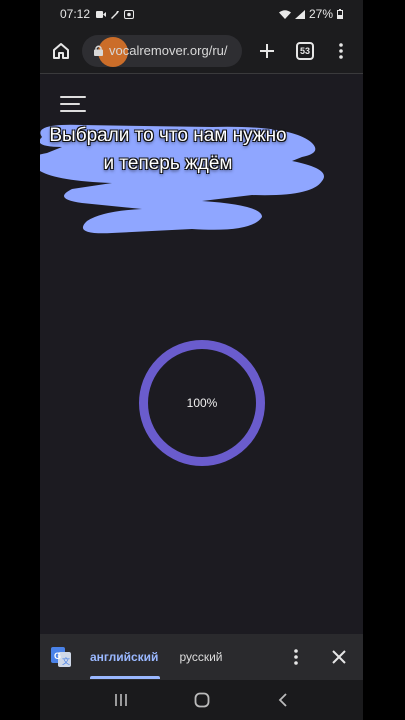  Describe the element at coordinates (284, 14) in the screenshot. I see `wifi-icon` at that location.